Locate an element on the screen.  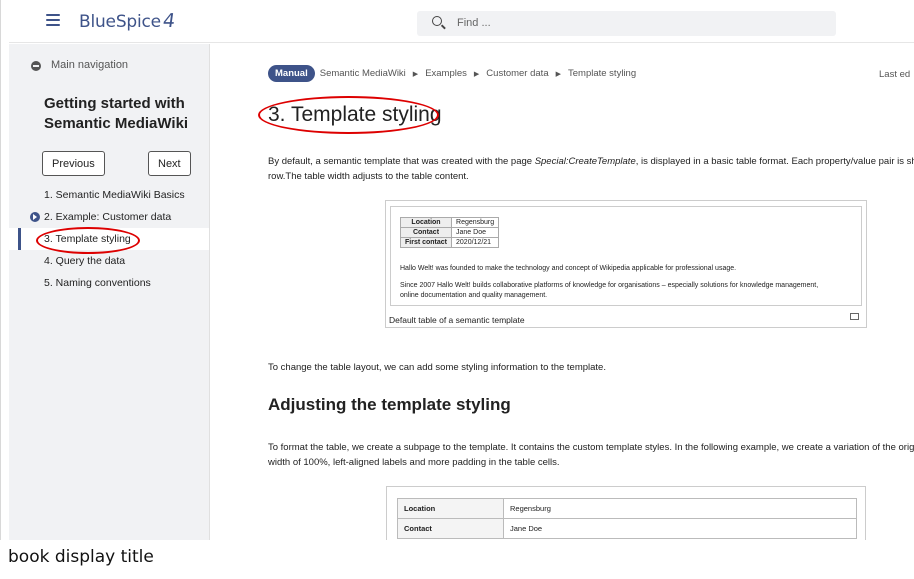
property-value: 2020/12/21 is located at coordinates (475, 242).